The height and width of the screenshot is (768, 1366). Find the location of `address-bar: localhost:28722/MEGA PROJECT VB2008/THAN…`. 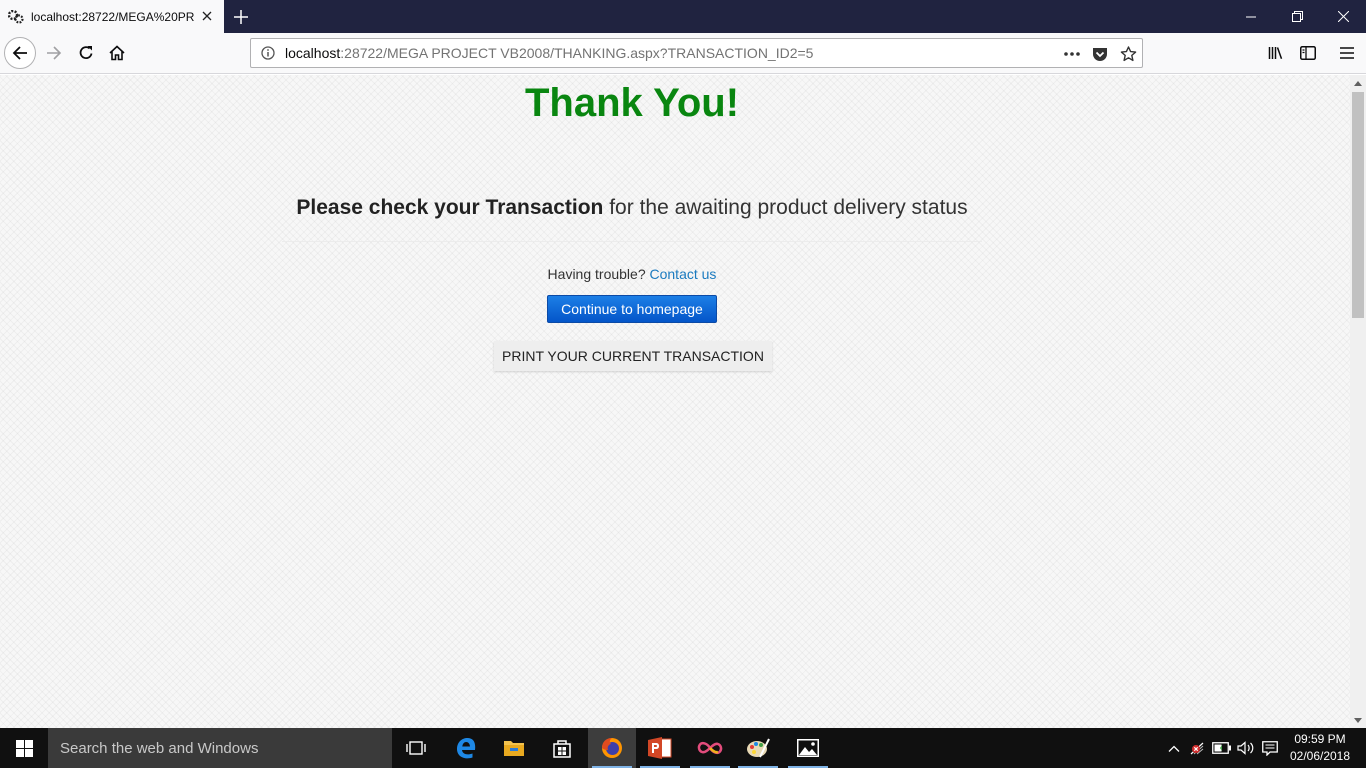

address-bar: localhost:28722/MEGA PROJECT VB2008/THAN… is located at coordinates (696, 53).